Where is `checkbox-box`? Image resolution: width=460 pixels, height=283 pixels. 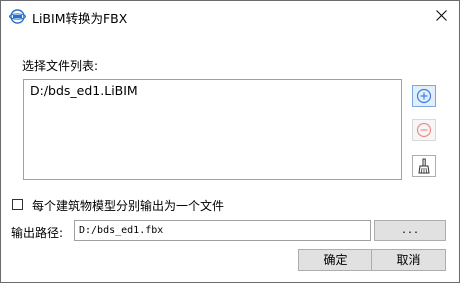
checkbox-box is located at coordinates (17, 204).